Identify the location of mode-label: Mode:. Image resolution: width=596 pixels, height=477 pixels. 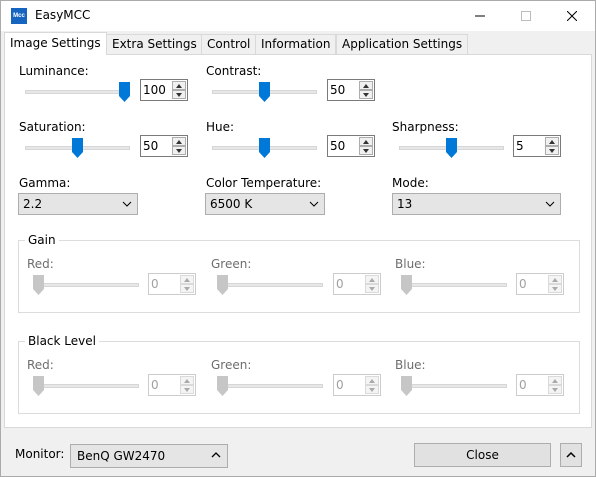
(410, 183).